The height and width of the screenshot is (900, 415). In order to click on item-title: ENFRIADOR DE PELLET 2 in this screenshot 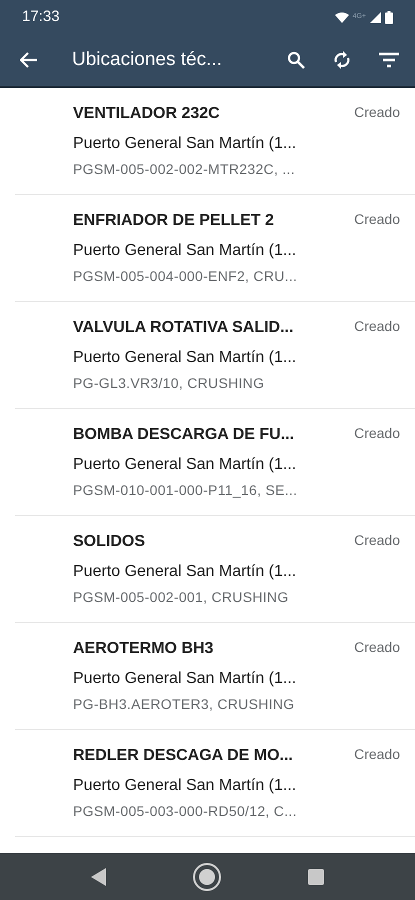, I will do `click(173, 221)`.